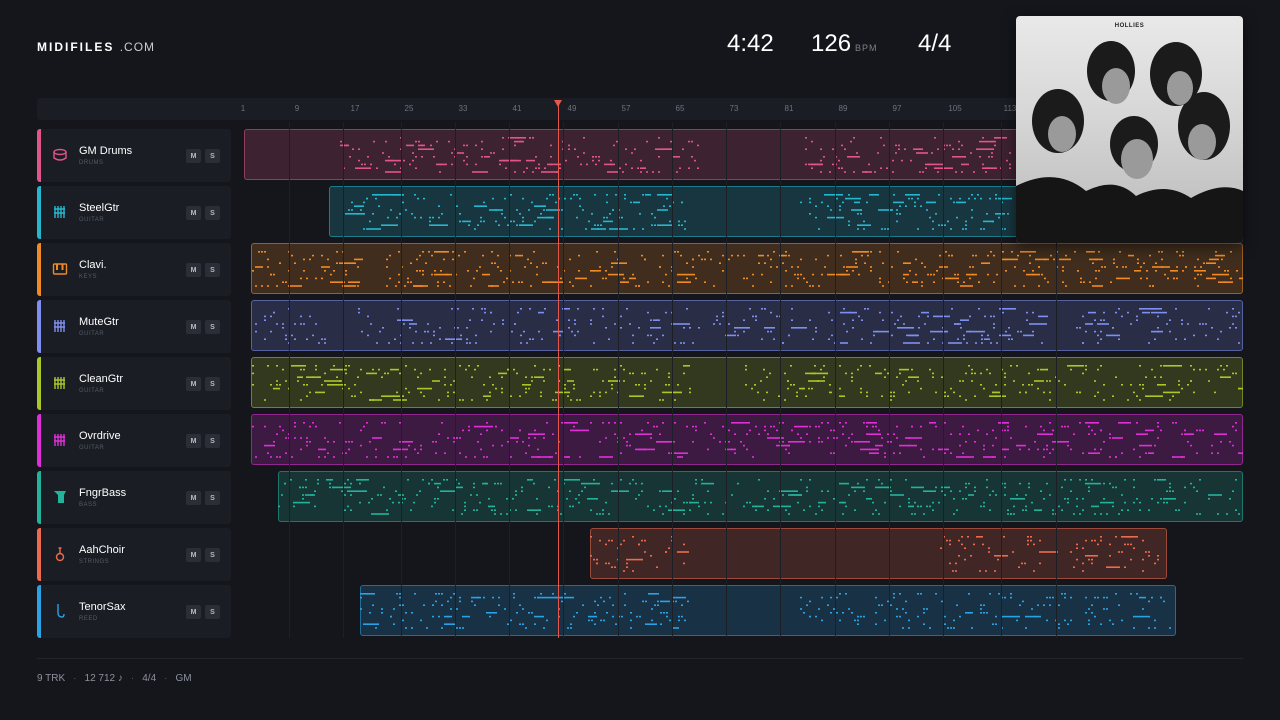 This screenshot has width=1280, height=720. What do you see at coordinates (134, 155) in the screenshot?
I see `track-header: GM Drums DRUMS M S` at bounding box center [134, 155].